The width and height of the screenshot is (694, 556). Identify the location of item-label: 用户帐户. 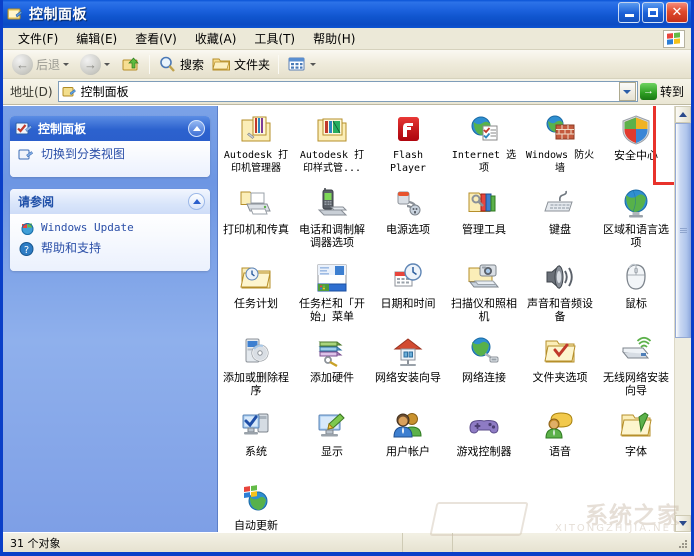
(408, 451).